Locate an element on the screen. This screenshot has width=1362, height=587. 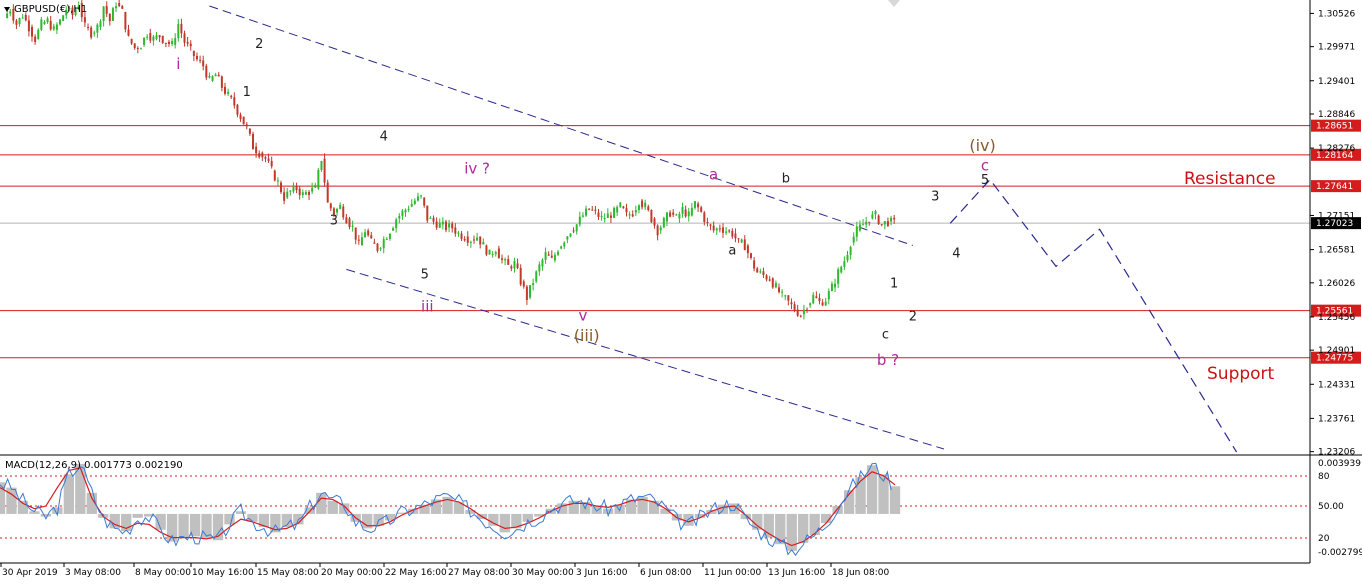
macd-level-label: 80 is located at coordinates (1324, 477).